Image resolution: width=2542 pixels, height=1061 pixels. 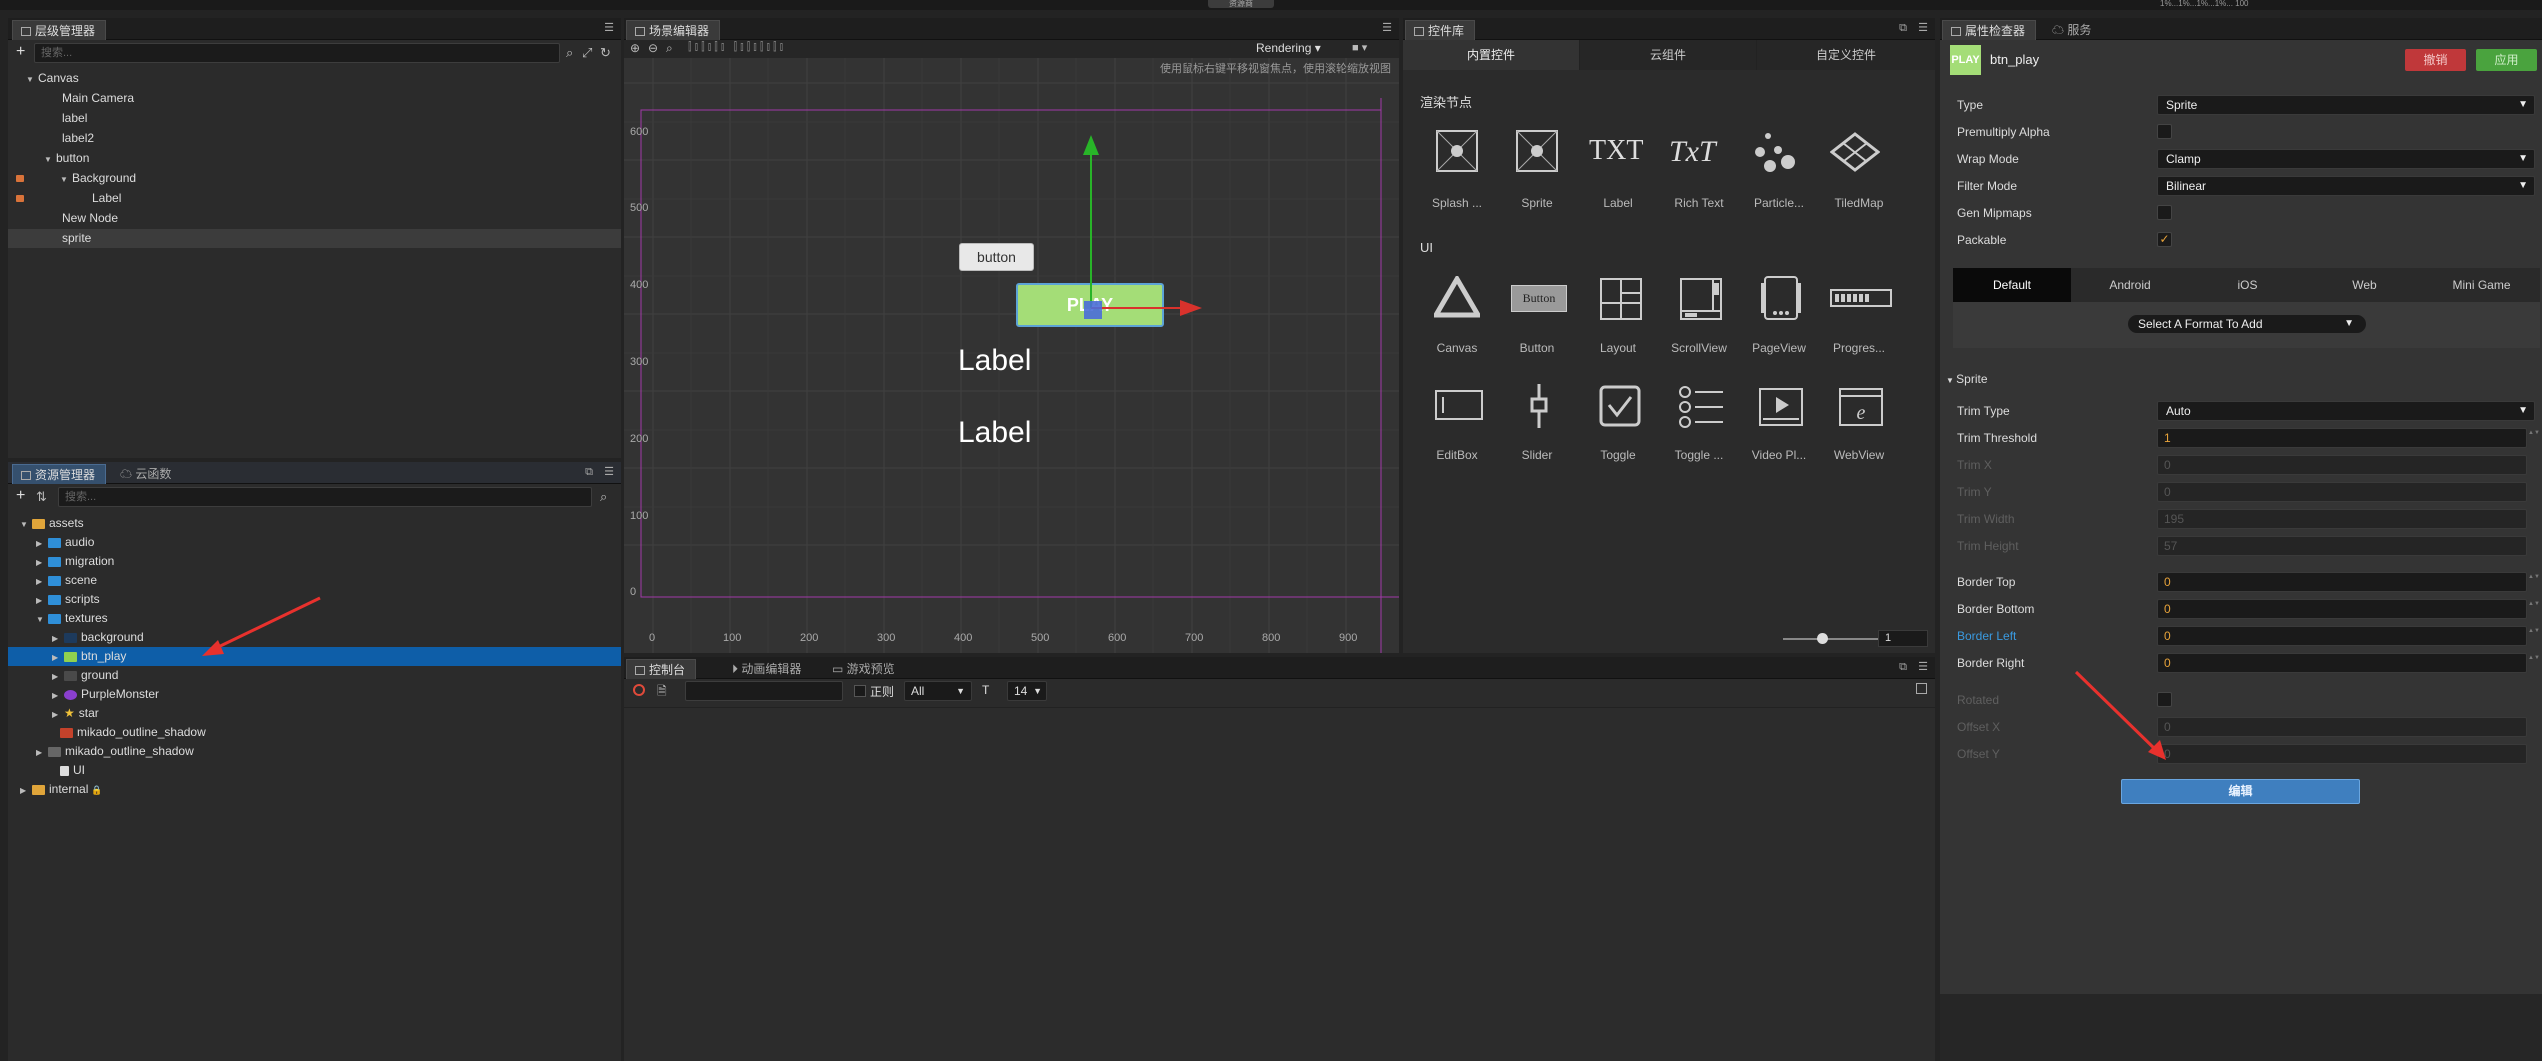 What do you see at coordinates (1779, 348) in the screenshot?
I see `widget-pageview: PageView` at bounding box center [1779, 348].